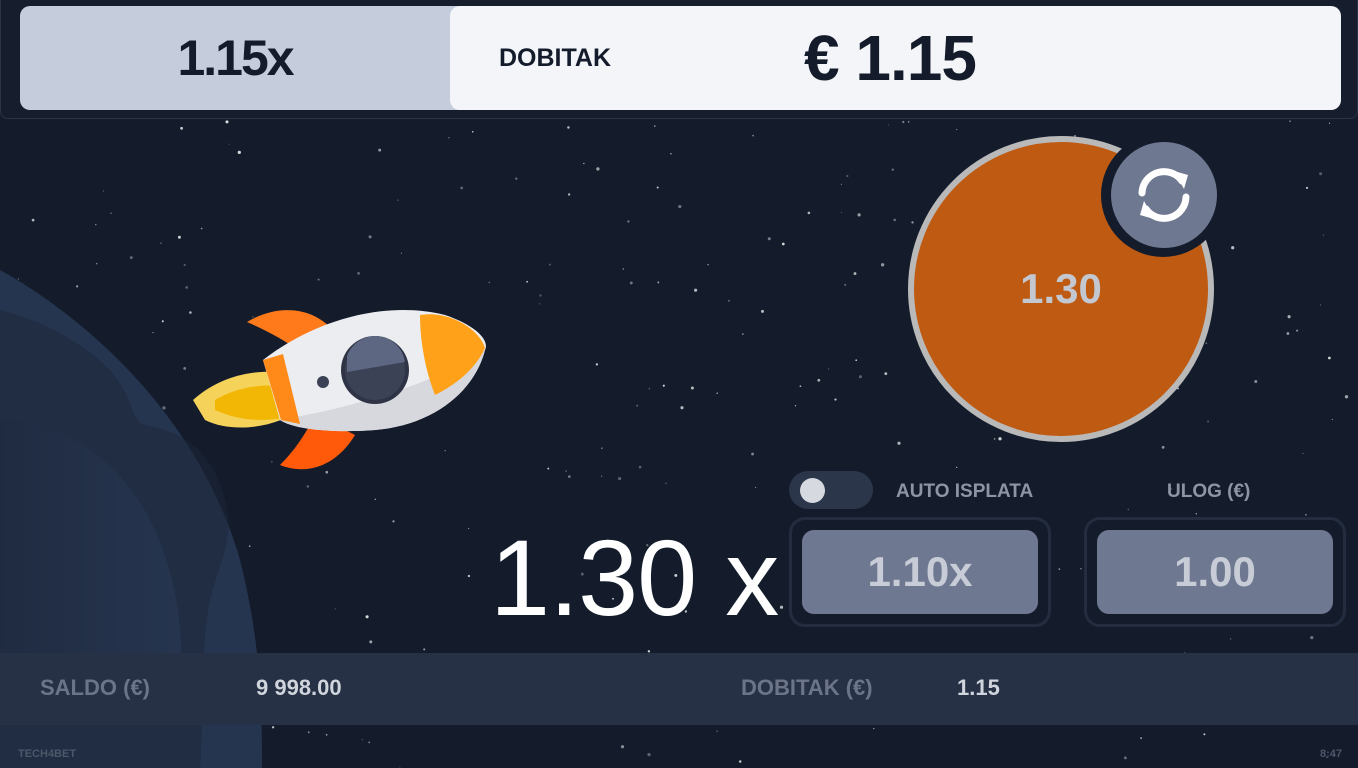  I want to click on auto-cashout-input: 1.10x, so click(920, 572).